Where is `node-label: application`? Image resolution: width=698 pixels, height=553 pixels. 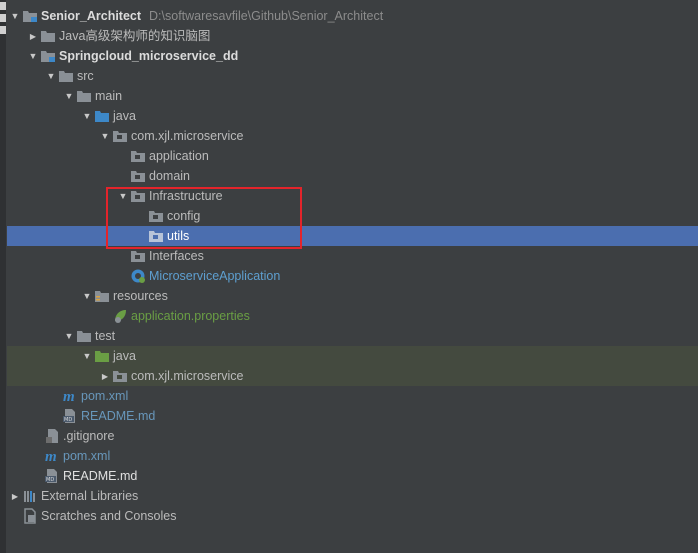 node-label: application is located at coordinates (179, 156).